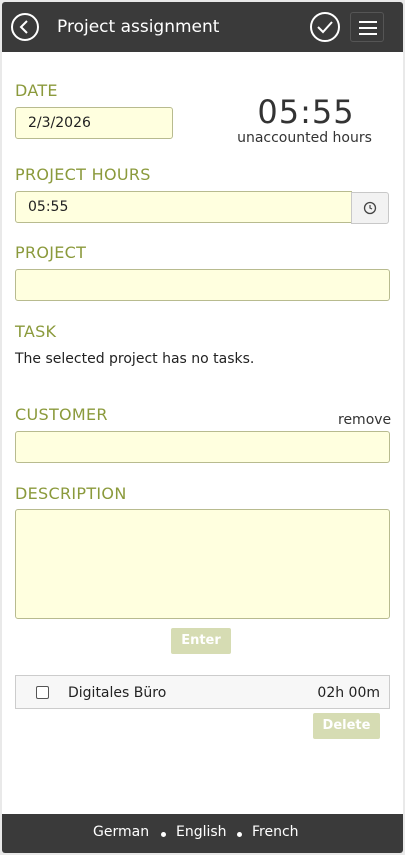 The height and width of the screenshot is (855, 405). I want to click on back-button, so click(25, 27).